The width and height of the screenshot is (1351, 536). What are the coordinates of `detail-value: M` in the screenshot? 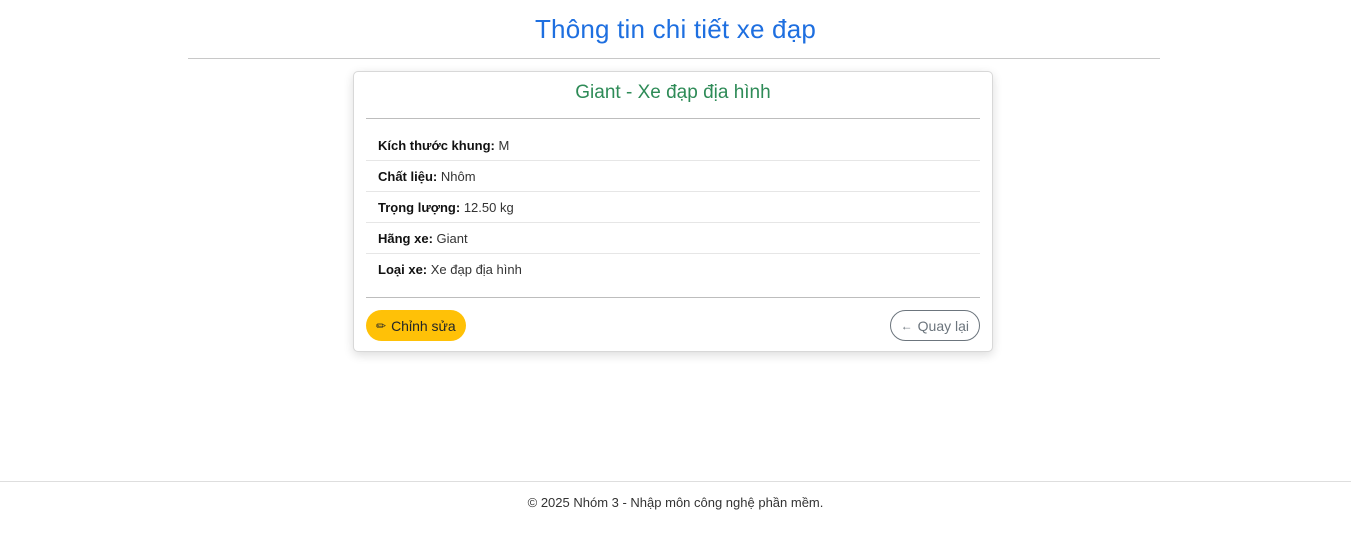 It's located at (504, 145).